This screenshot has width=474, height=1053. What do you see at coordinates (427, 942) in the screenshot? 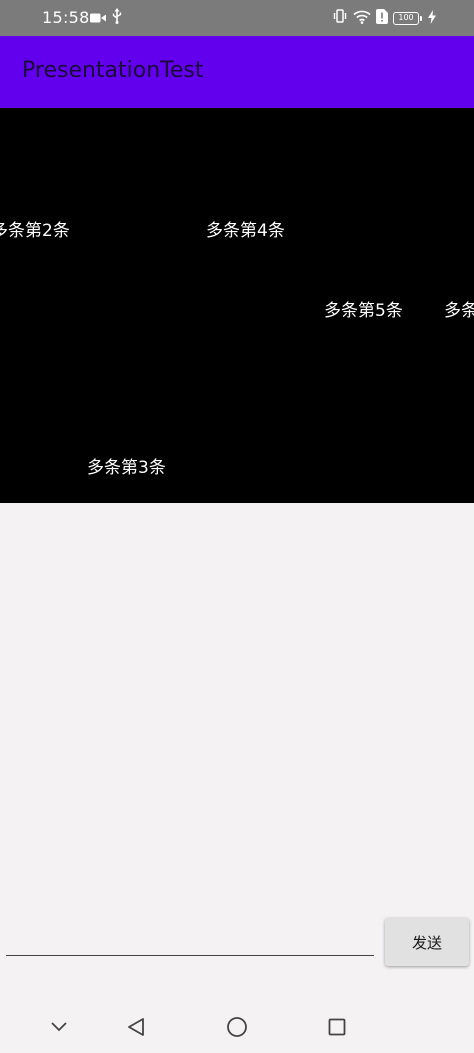
I see `send-button: 发送` at bounding box center [427, 942].